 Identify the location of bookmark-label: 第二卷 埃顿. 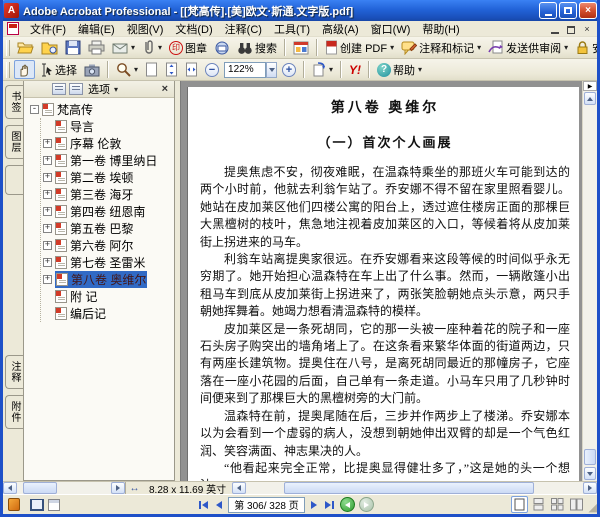
(101, 177).